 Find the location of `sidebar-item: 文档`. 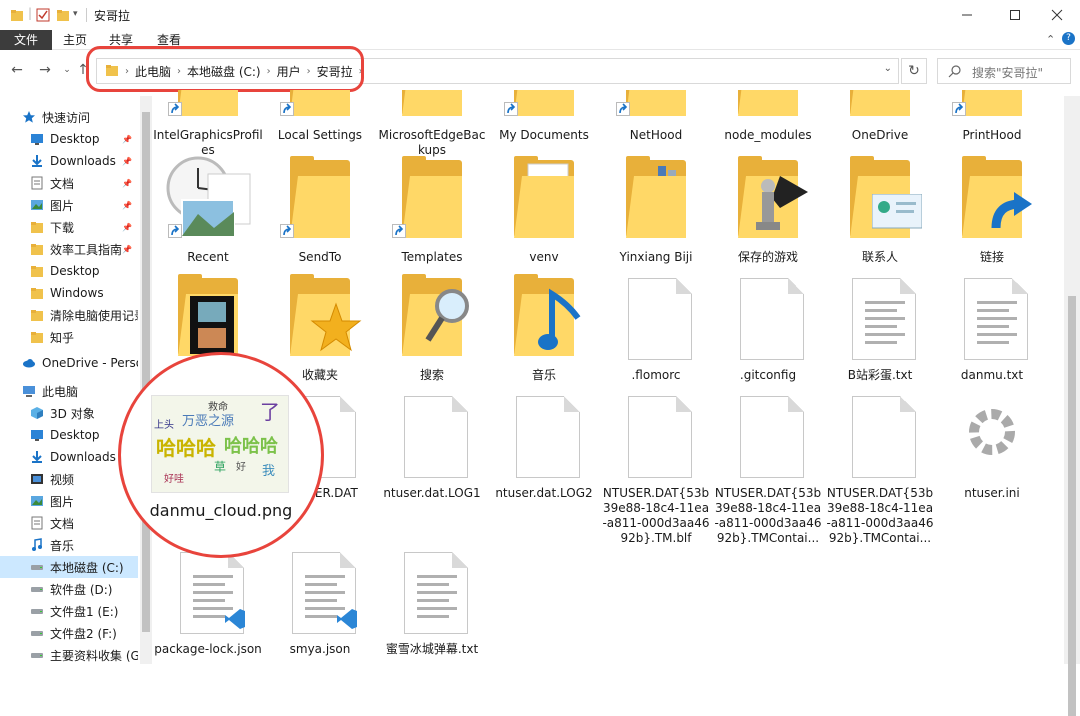

sidebar-item: 文档 is located at coordinates (69, 523).